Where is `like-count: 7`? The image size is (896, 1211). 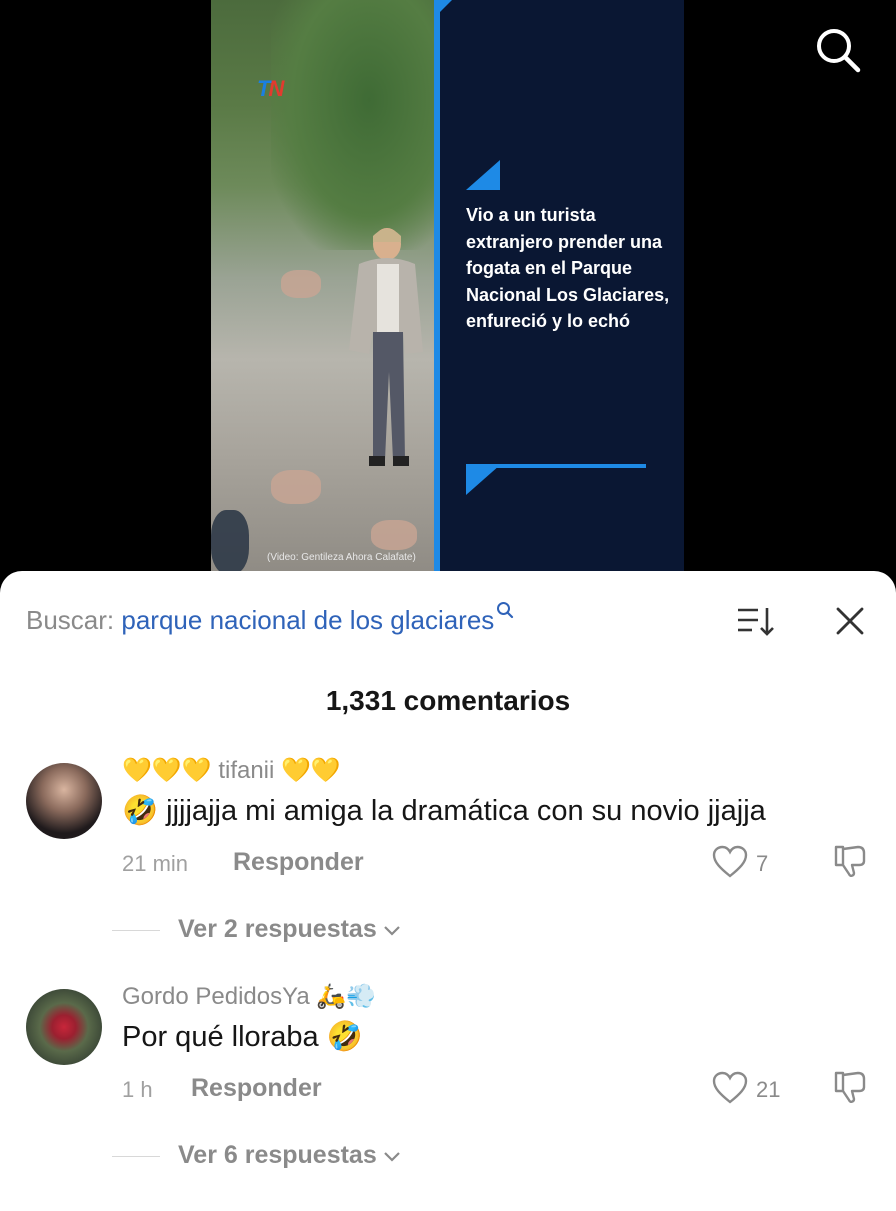
like-count: 7 is located at coordinates (762, 863).